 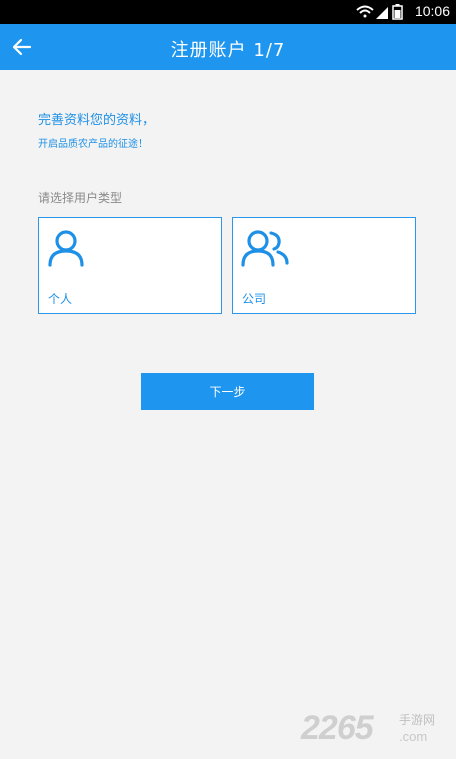 I want to click on watermark-cn: 手游网, so click(x=417, y=720).